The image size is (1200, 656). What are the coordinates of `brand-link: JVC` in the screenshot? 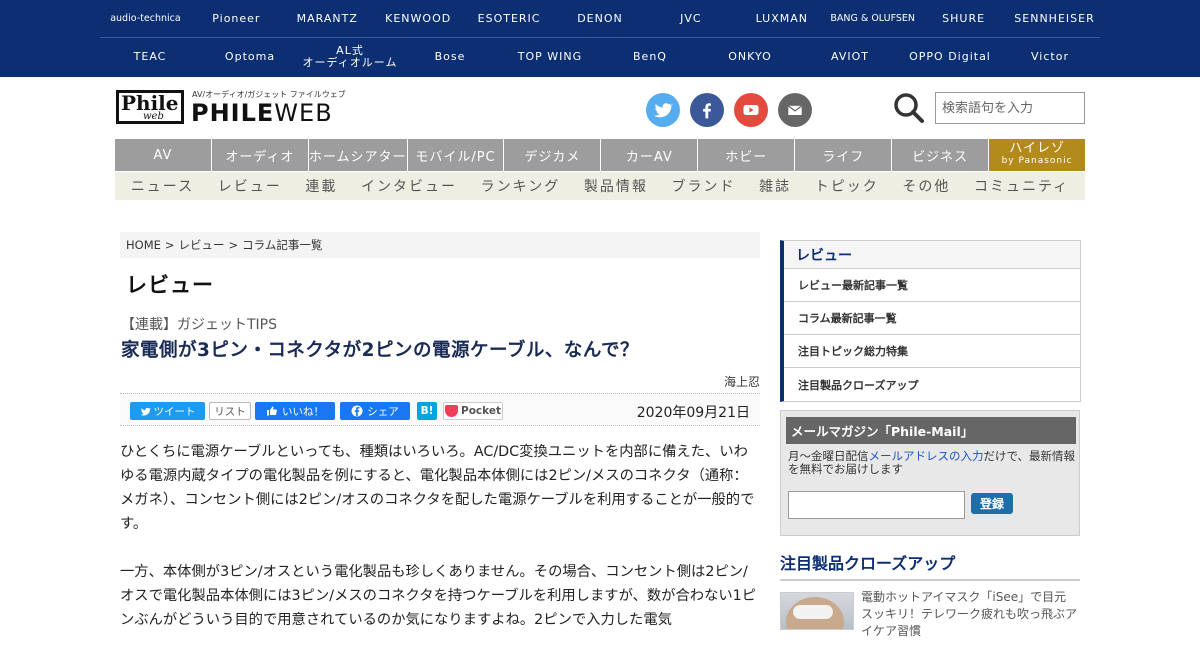 It's located at (690, 19).